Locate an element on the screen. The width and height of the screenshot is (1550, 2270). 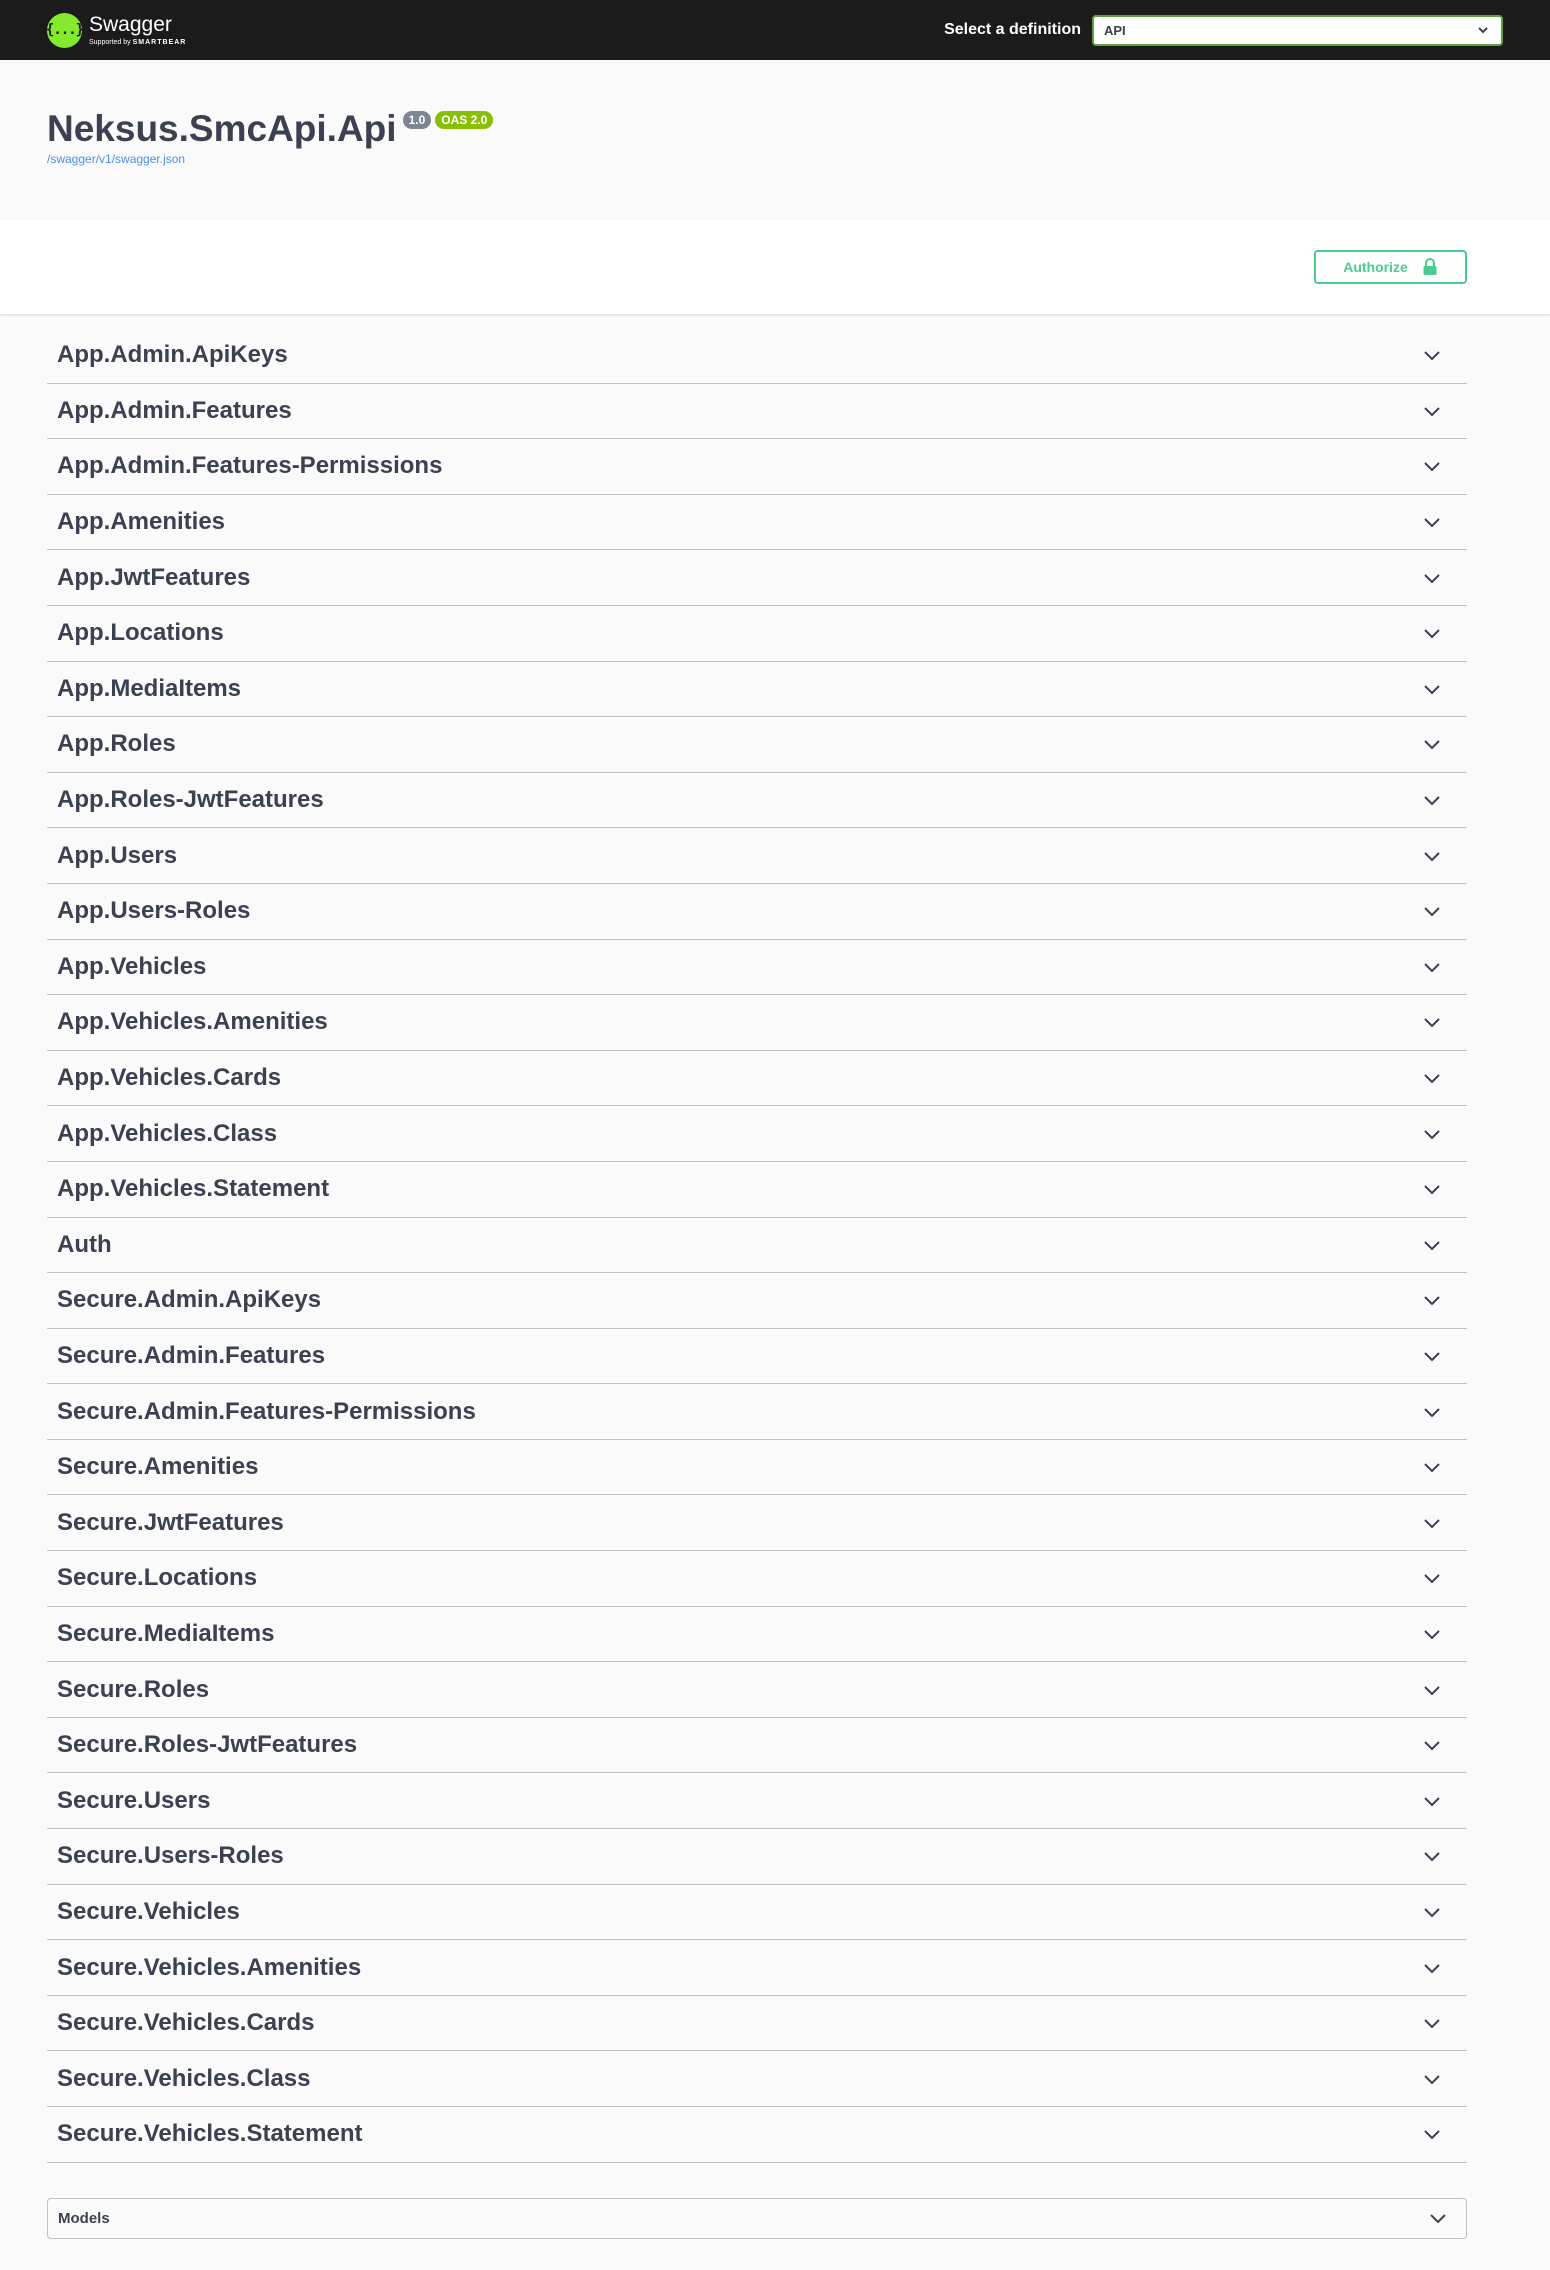
authorize-label: Authorize is located at coordinates (1375, 267).